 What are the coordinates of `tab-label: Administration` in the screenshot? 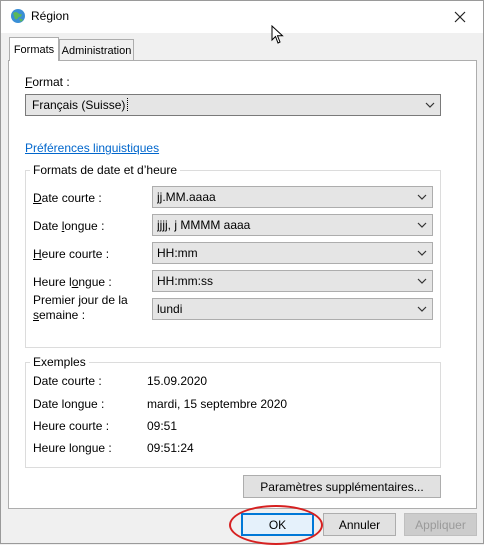 It's located at (96, 50).